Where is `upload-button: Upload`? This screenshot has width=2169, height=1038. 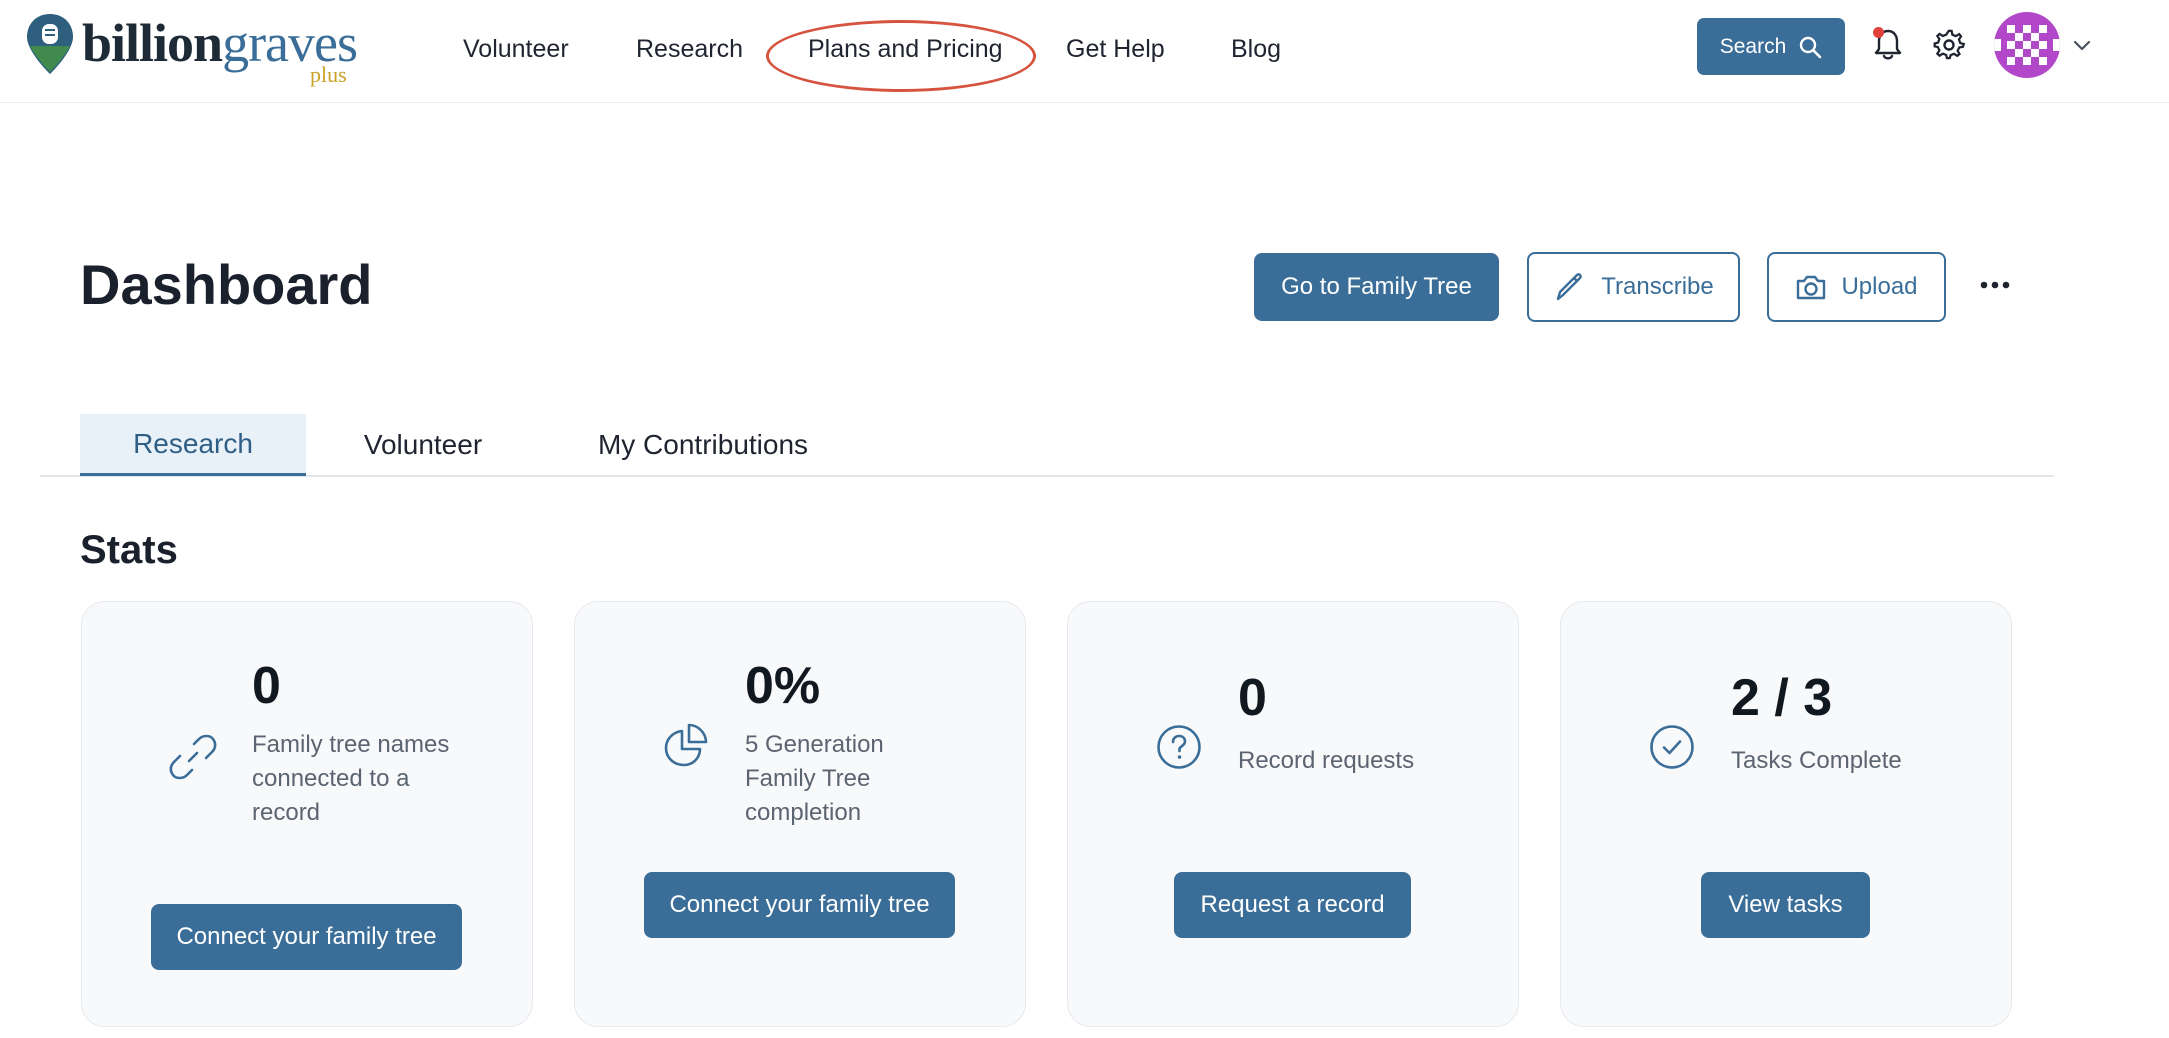
upload-button: Upload is located at coordinates (1856, 287).